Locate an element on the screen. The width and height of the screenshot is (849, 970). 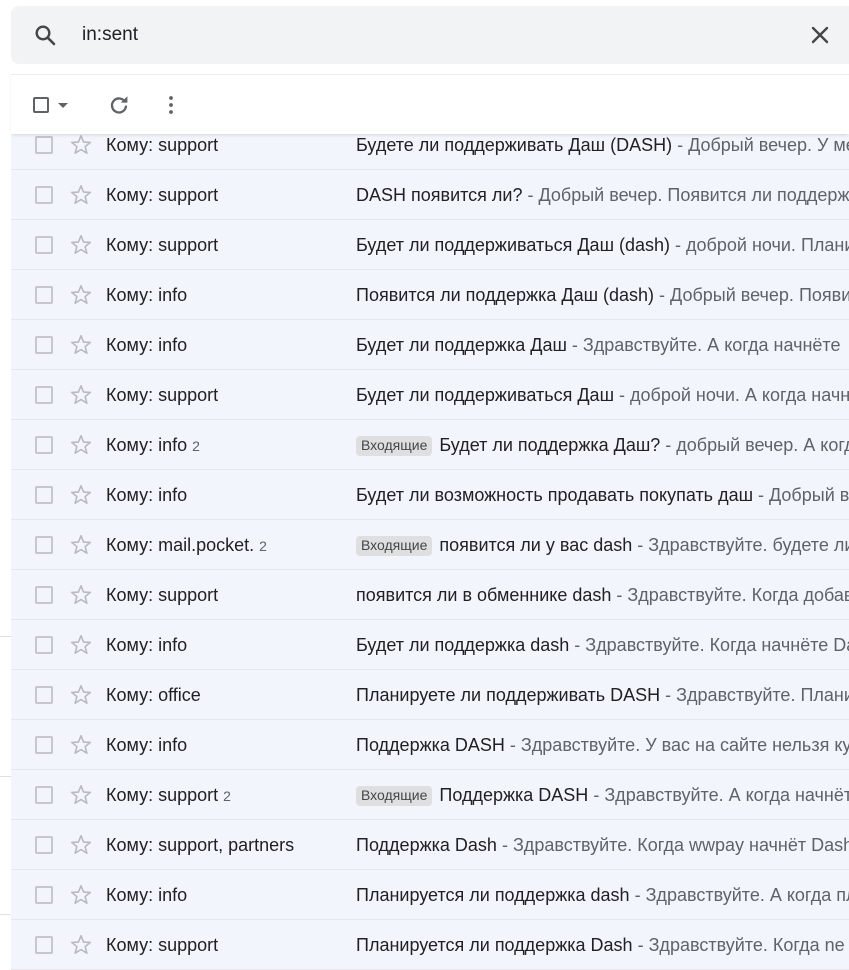
snippet: Здравствуйте. Когда начнёте Dash is located at coordinates (717, 645).